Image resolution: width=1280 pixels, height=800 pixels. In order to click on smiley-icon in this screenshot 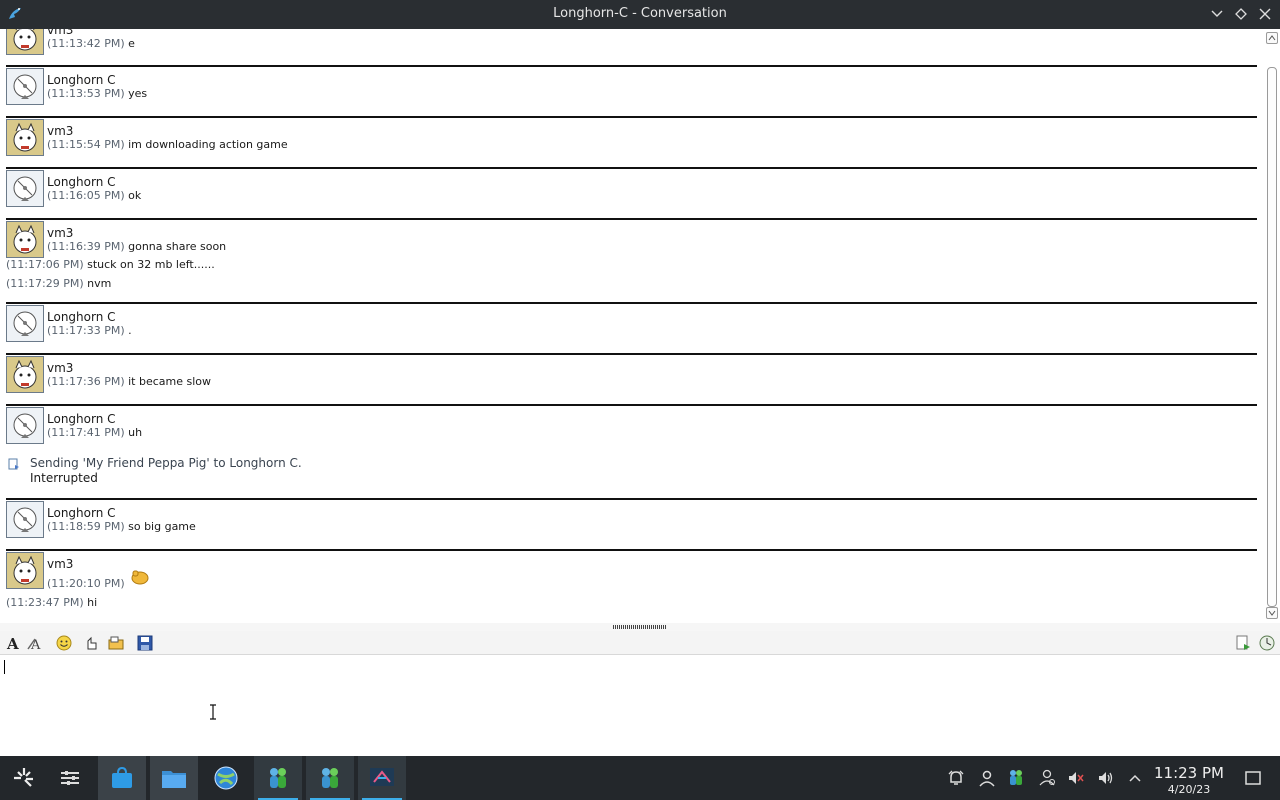, I will do `click(64, 643)`.